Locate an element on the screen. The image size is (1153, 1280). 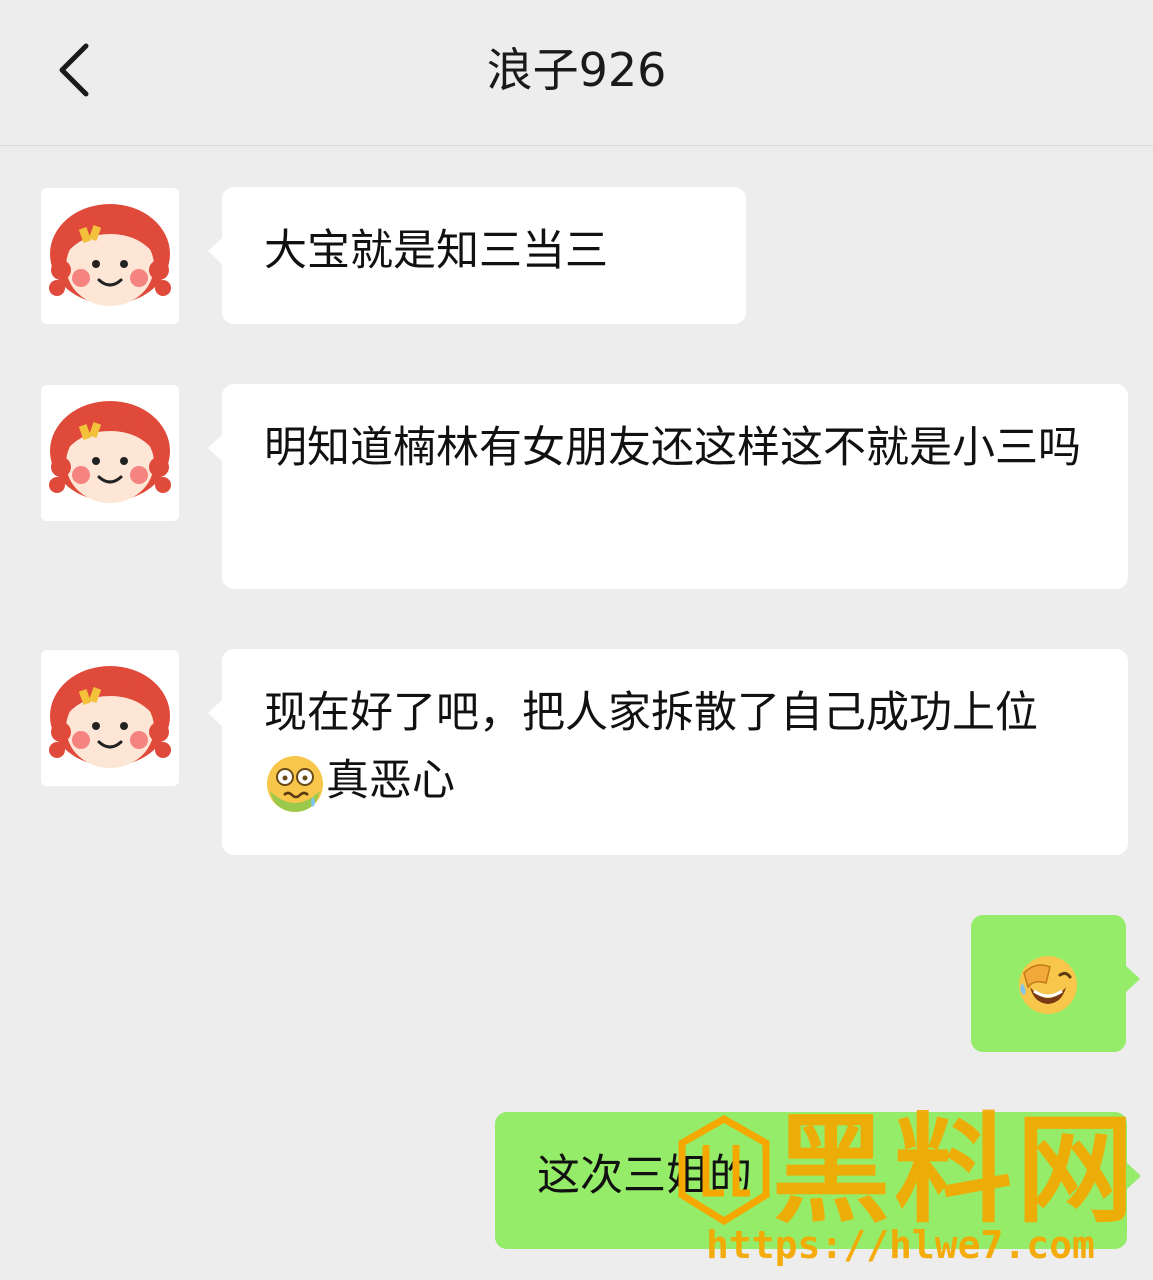
chat-header: 浪子926 is located at coordinates (576, 73).